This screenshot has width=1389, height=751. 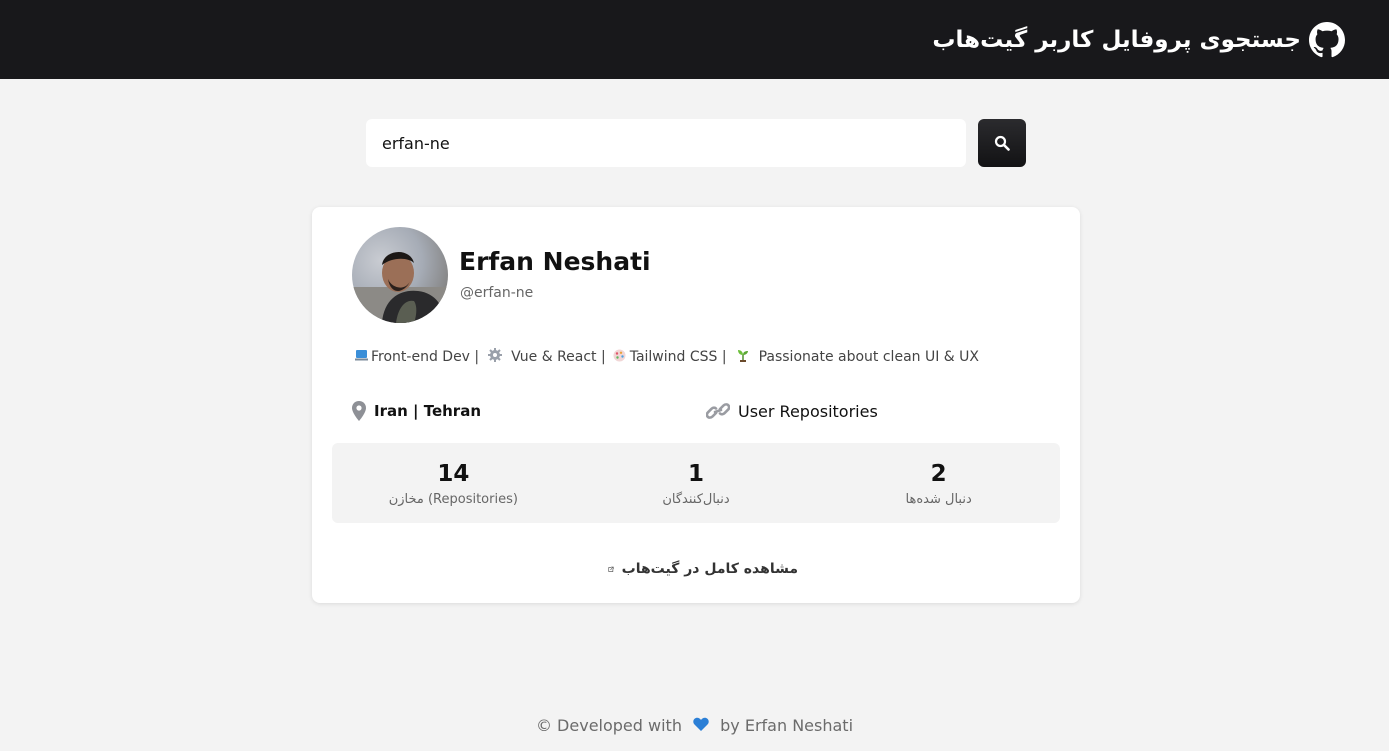 I want to click on footer-text-before: © Developed with, so click(x=608, y=725).